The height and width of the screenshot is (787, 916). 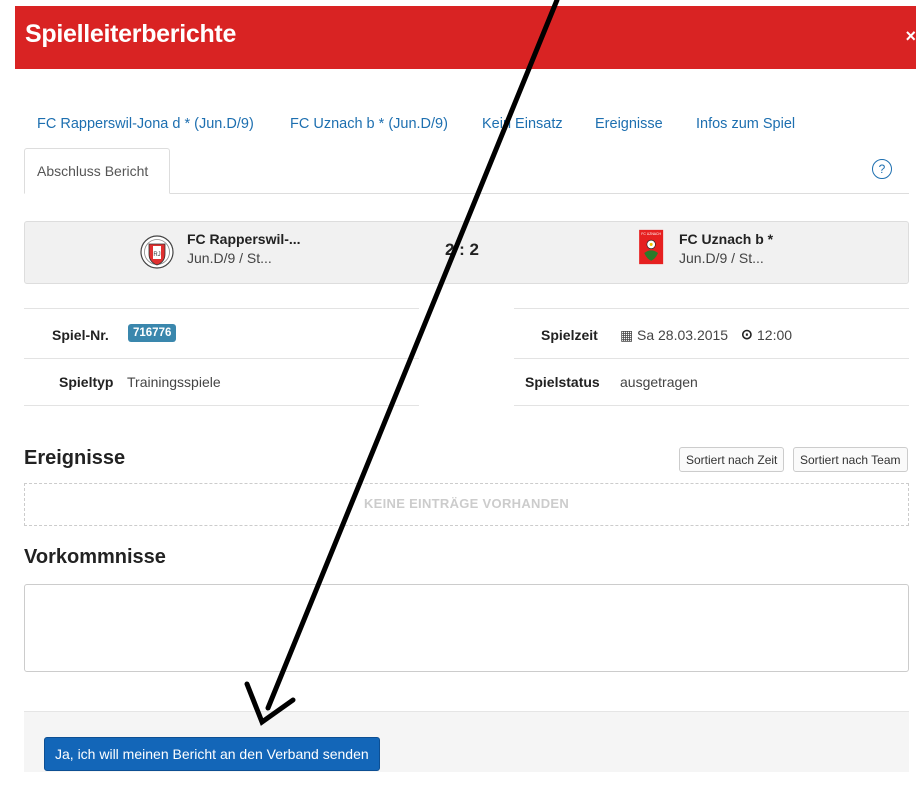 I want to click on sort-by-team-button: Sortiert nach Team, so click(x=850, y=459).